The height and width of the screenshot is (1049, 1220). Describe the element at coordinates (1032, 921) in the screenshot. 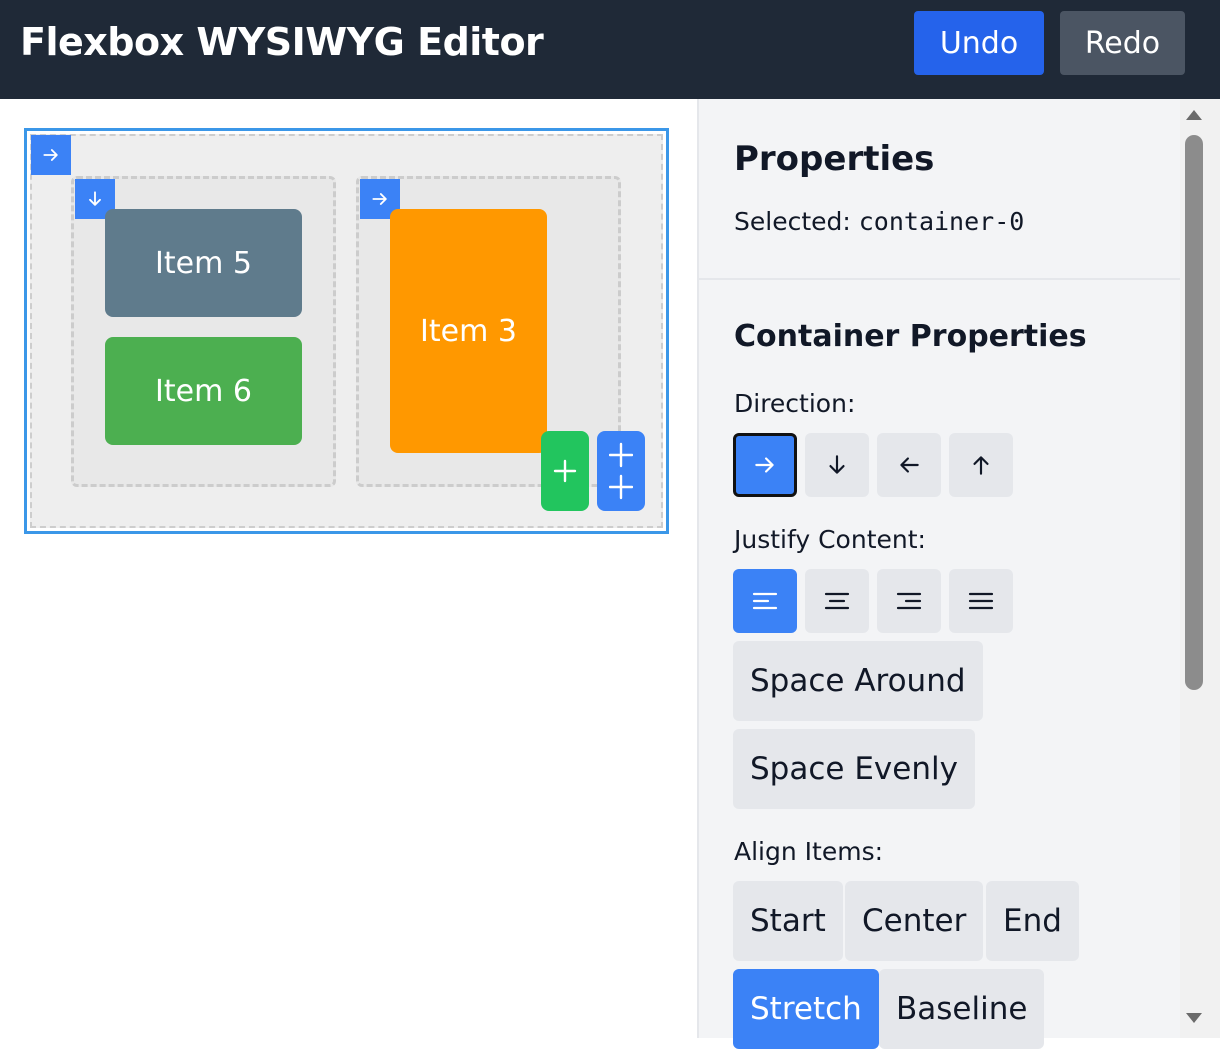

I see `align-end-button: End` at that location.